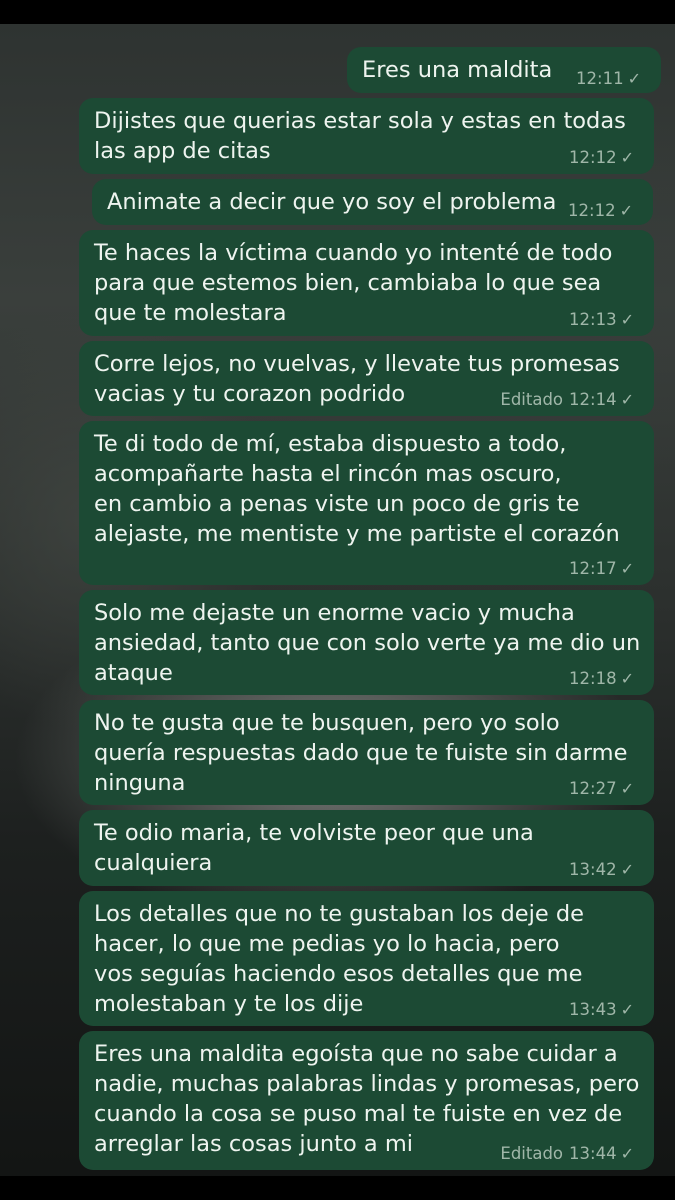 The width and height of the screenshot is (675, 1200). Describe the element at coordinates (600, 78) in the screenshot. I see `message-time: 12:11` at that location.